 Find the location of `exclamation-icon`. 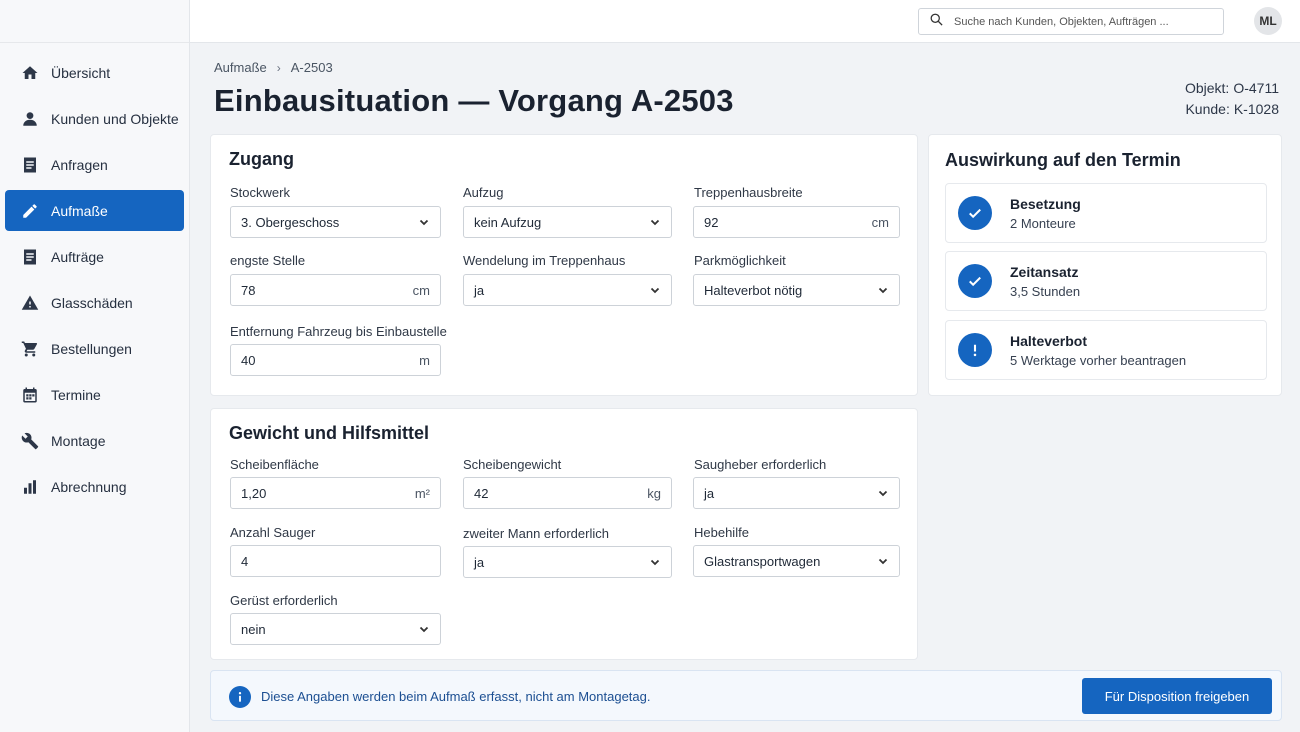

exclamation-icon is located at coordinates (975, 350).